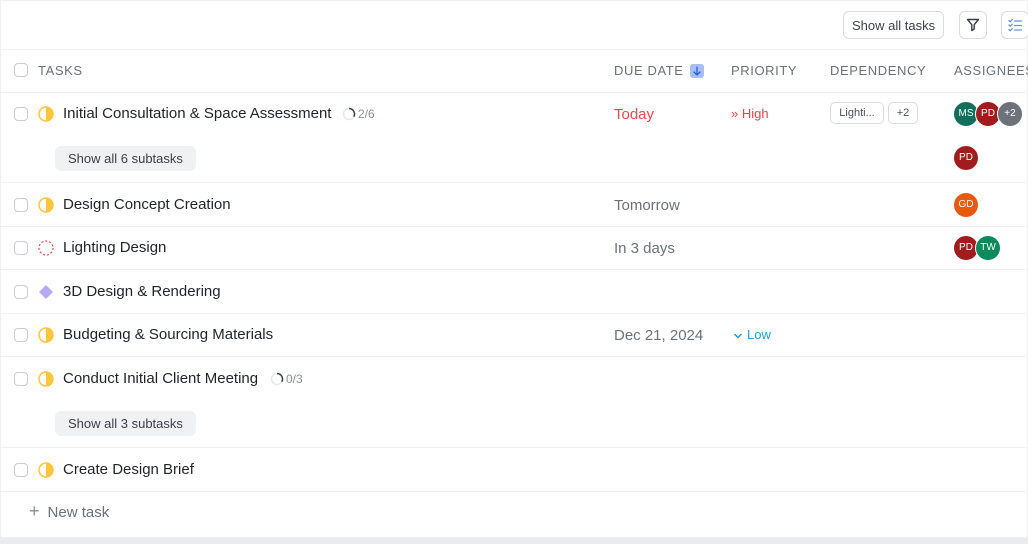  I want to click on due-date: In 3 days, so click(644, 248).